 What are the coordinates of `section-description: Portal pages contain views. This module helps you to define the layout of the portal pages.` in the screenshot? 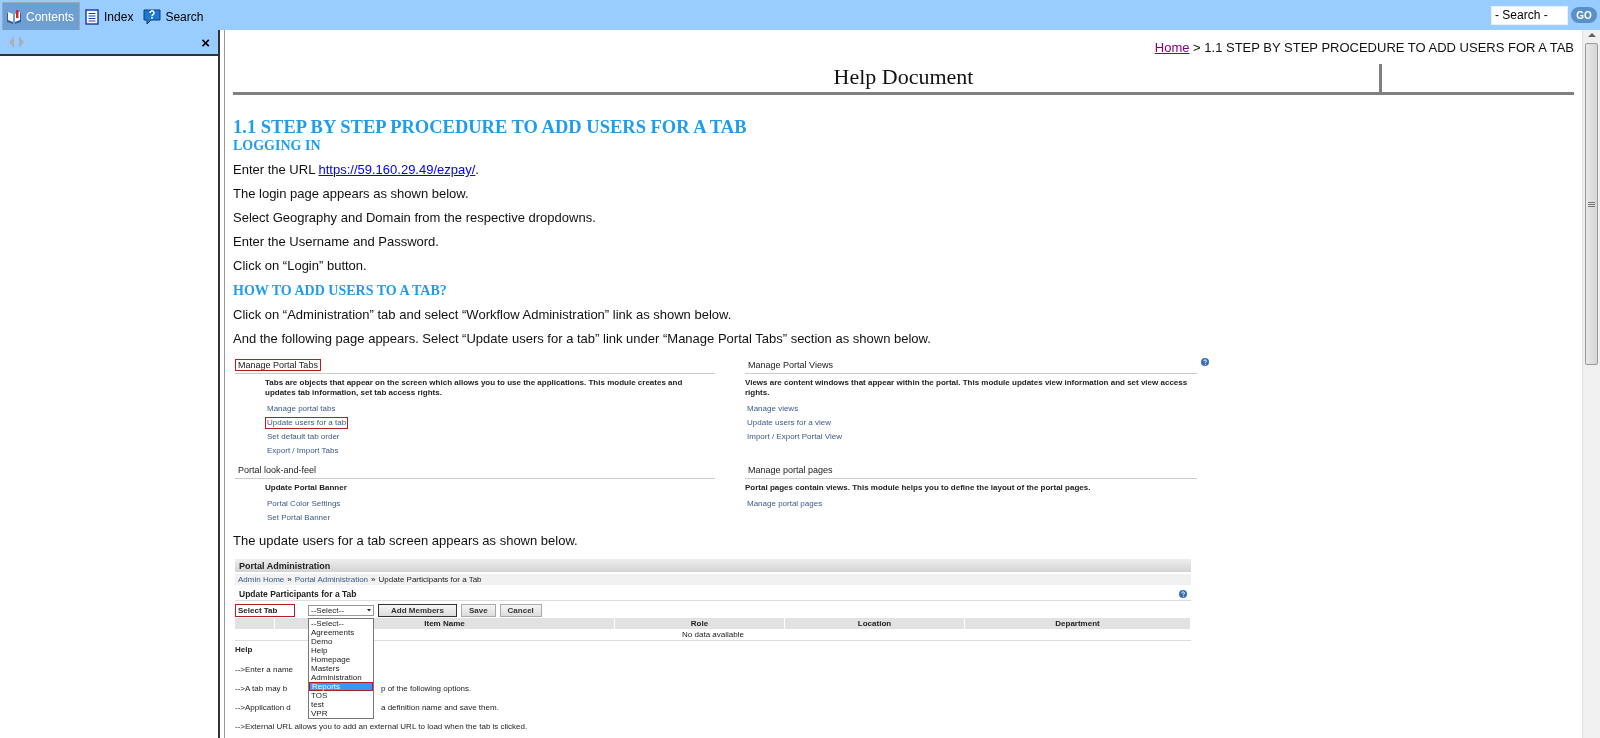 It's located at (918, 488).